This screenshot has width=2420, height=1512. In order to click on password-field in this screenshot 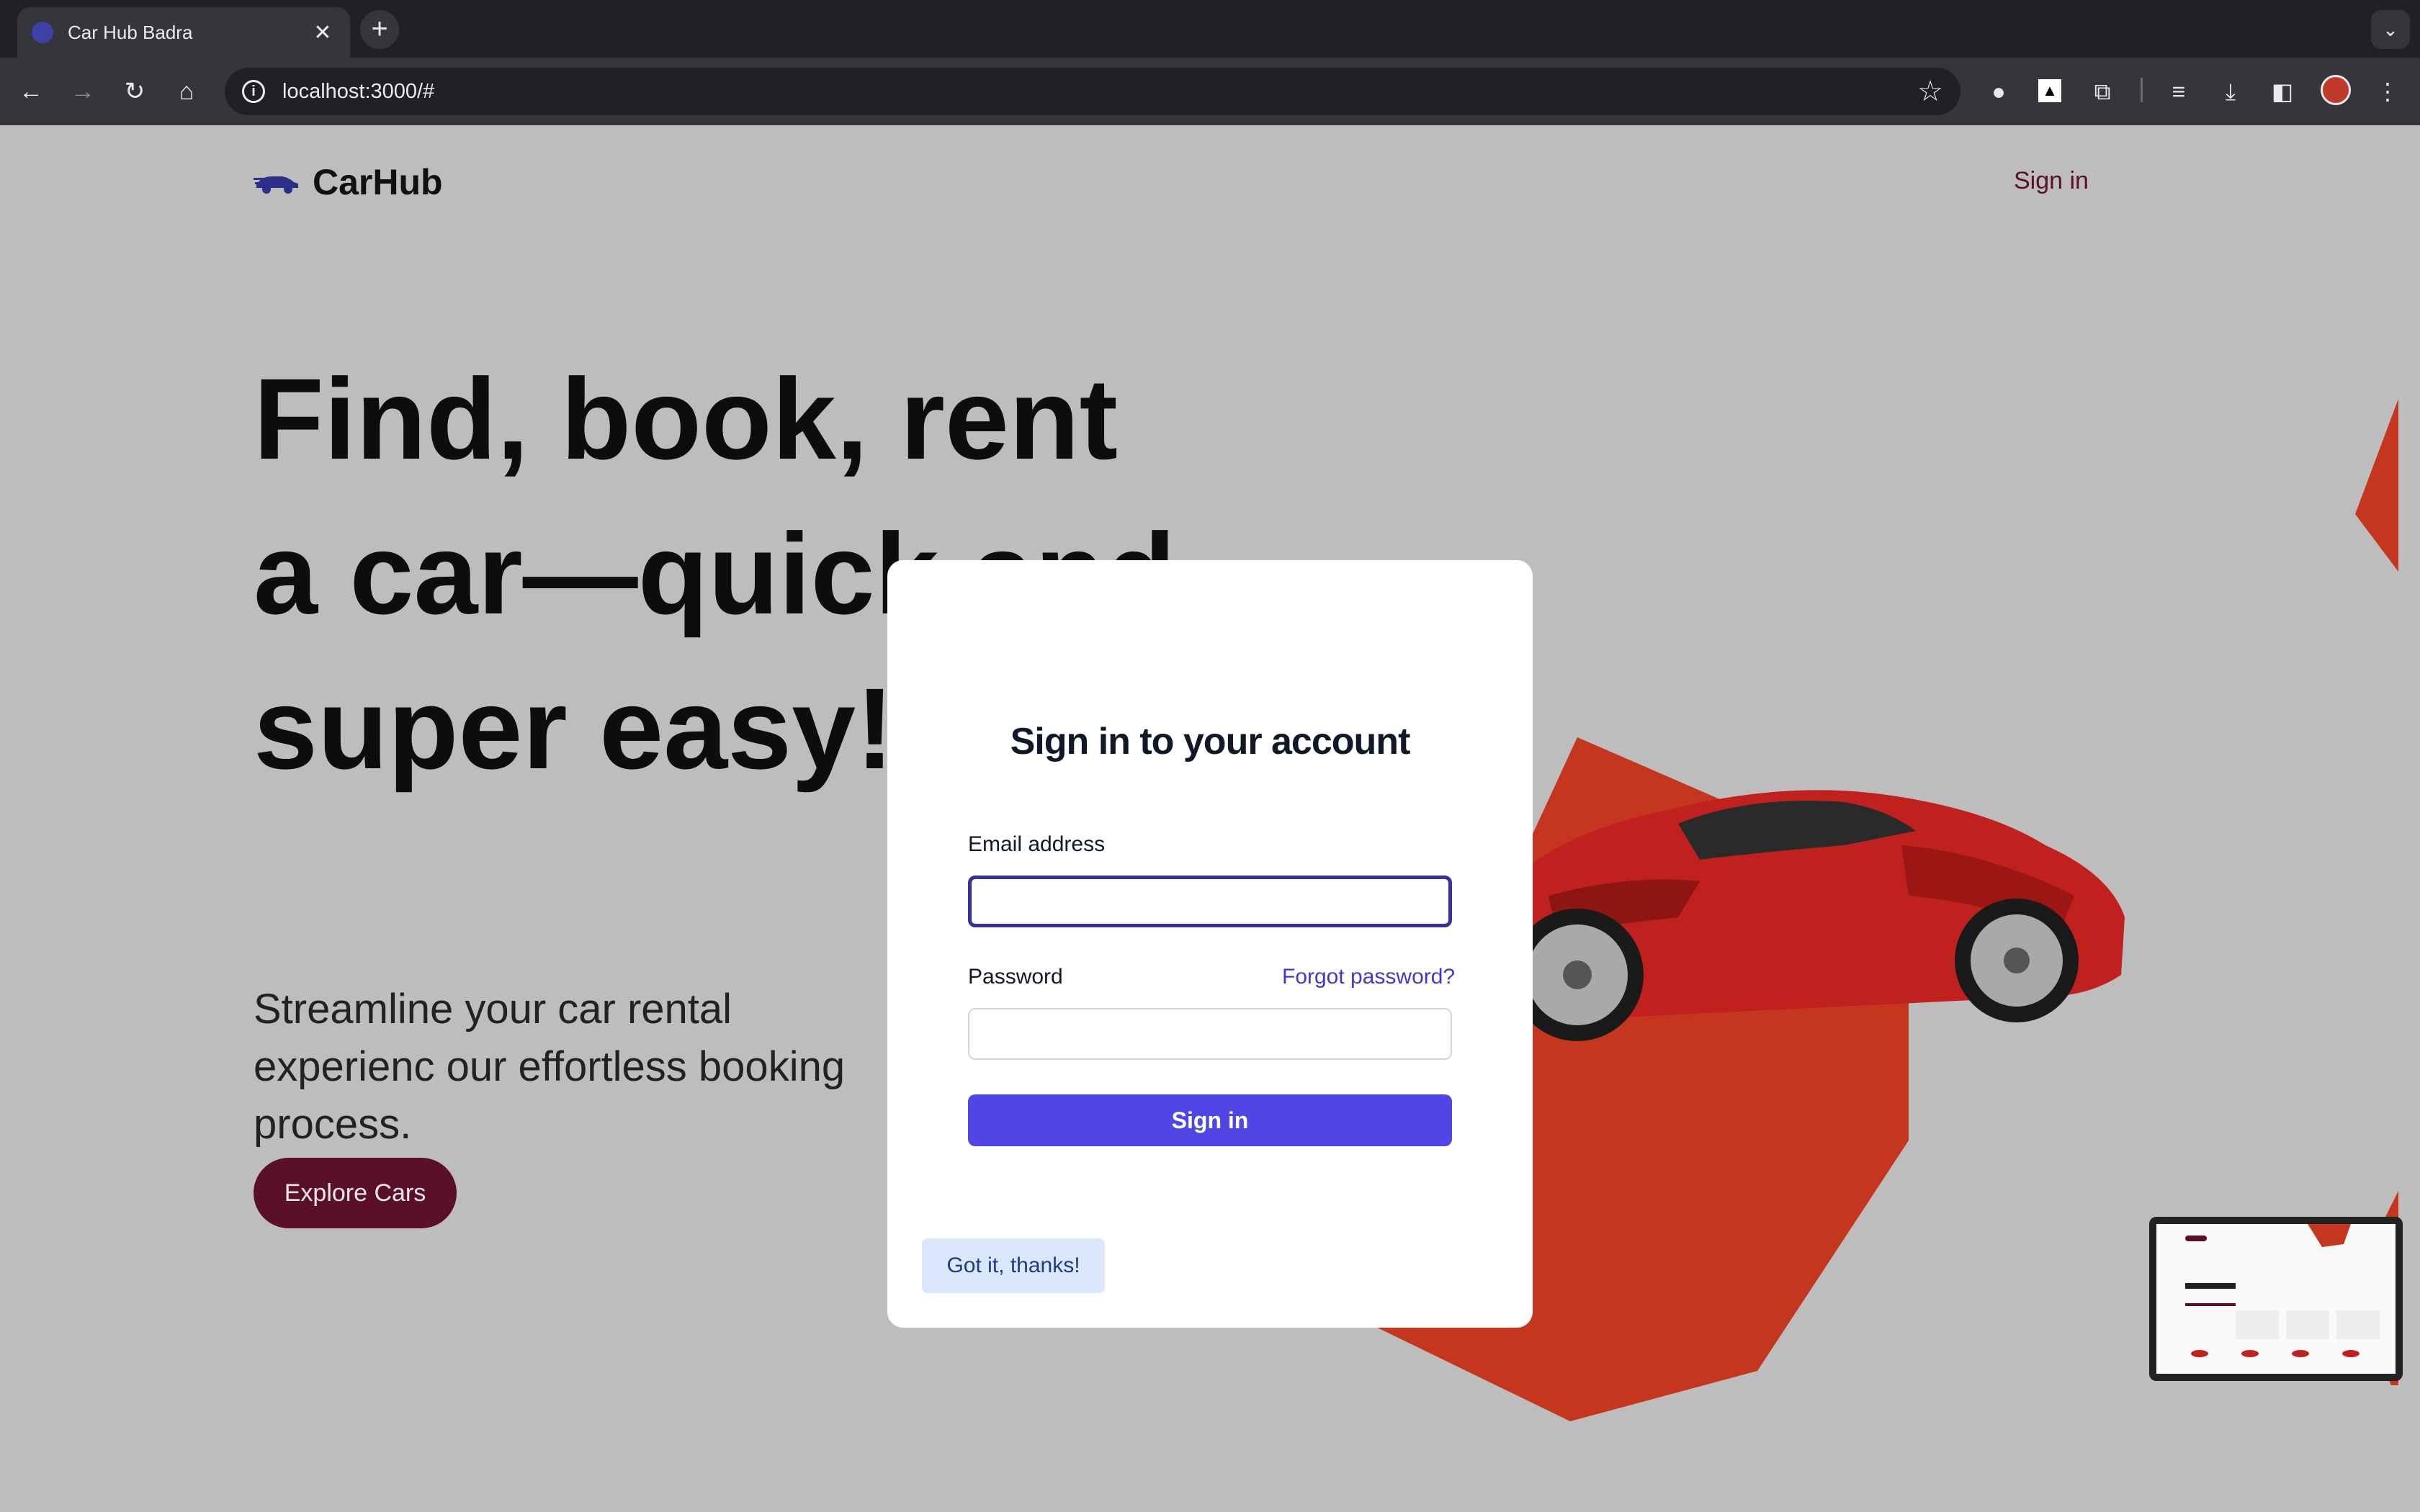, I will do `click(1210, 1034)`.